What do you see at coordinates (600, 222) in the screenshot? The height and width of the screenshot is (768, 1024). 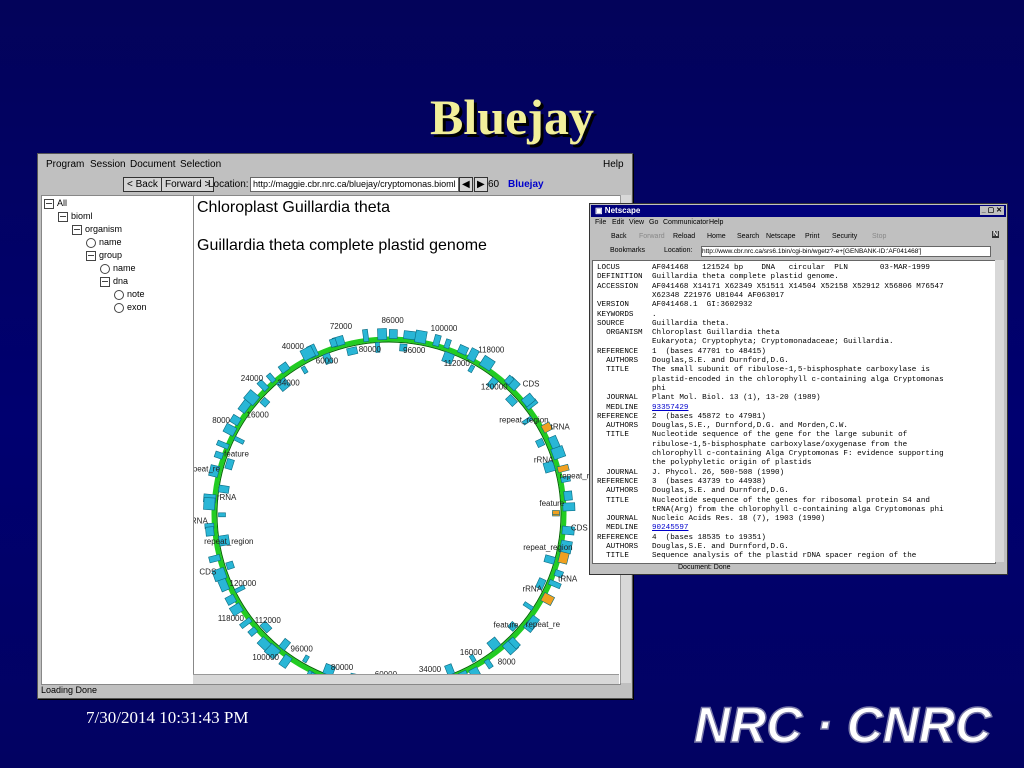 I see `ns-menu-file: File` at bounding box center [600, 222].